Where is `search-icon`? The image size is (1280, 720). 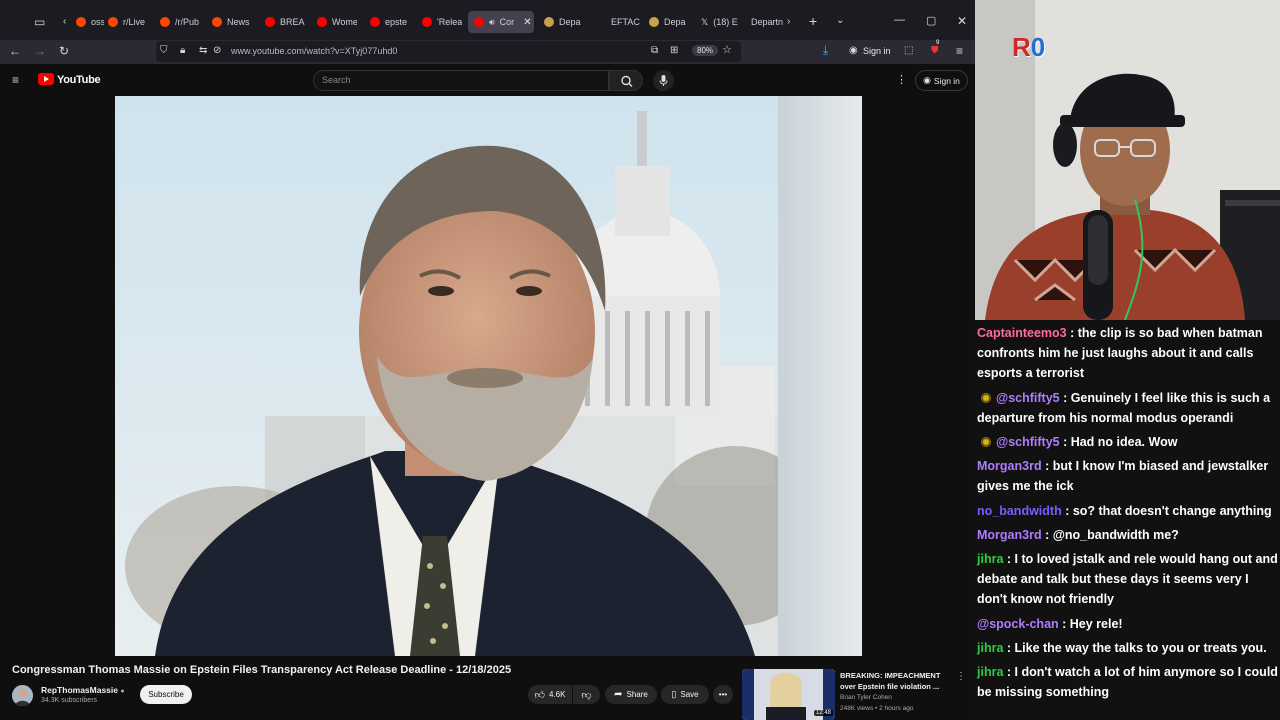
search-icon is located at coordinates (627, 81).